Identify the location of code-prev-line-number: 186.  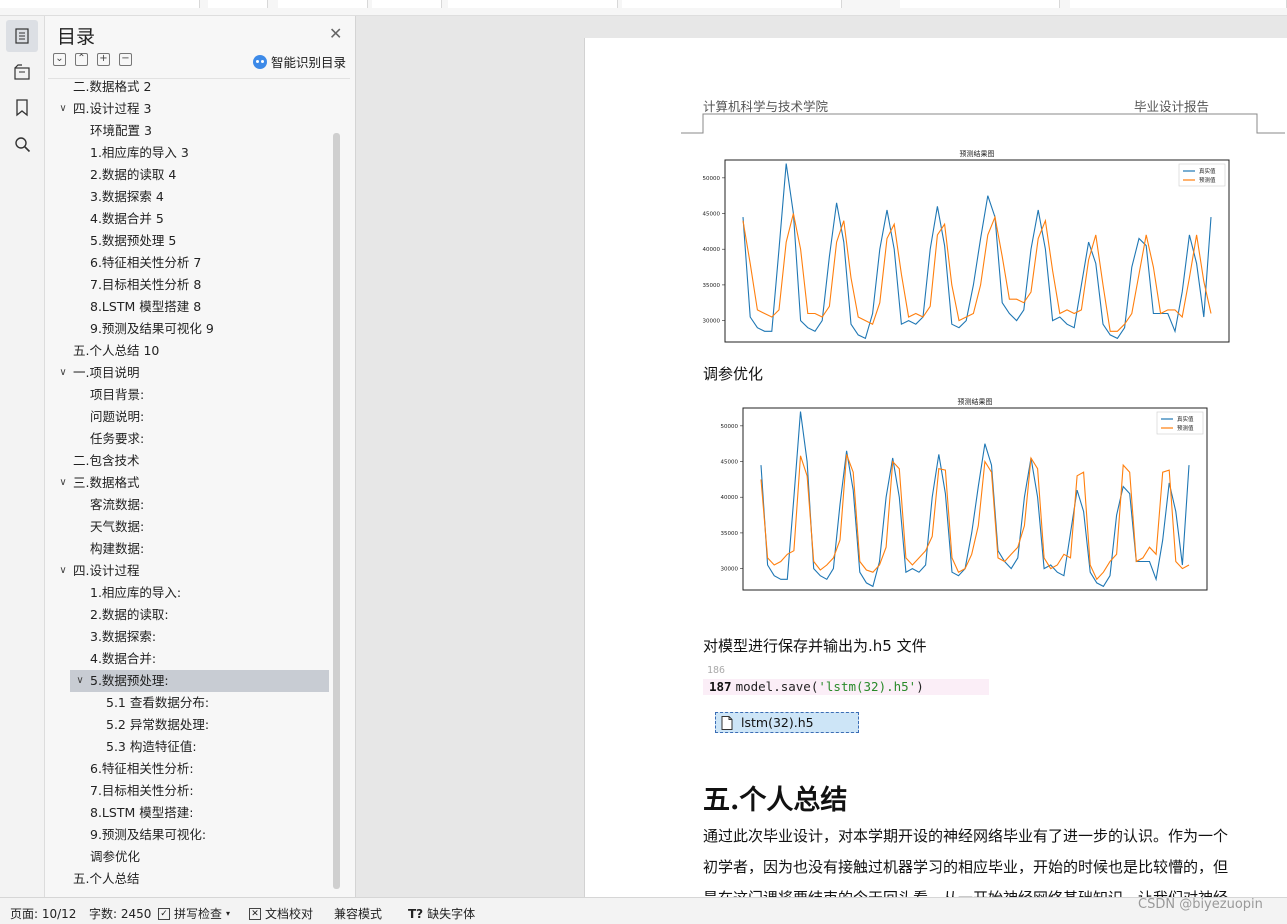
(716, 670).